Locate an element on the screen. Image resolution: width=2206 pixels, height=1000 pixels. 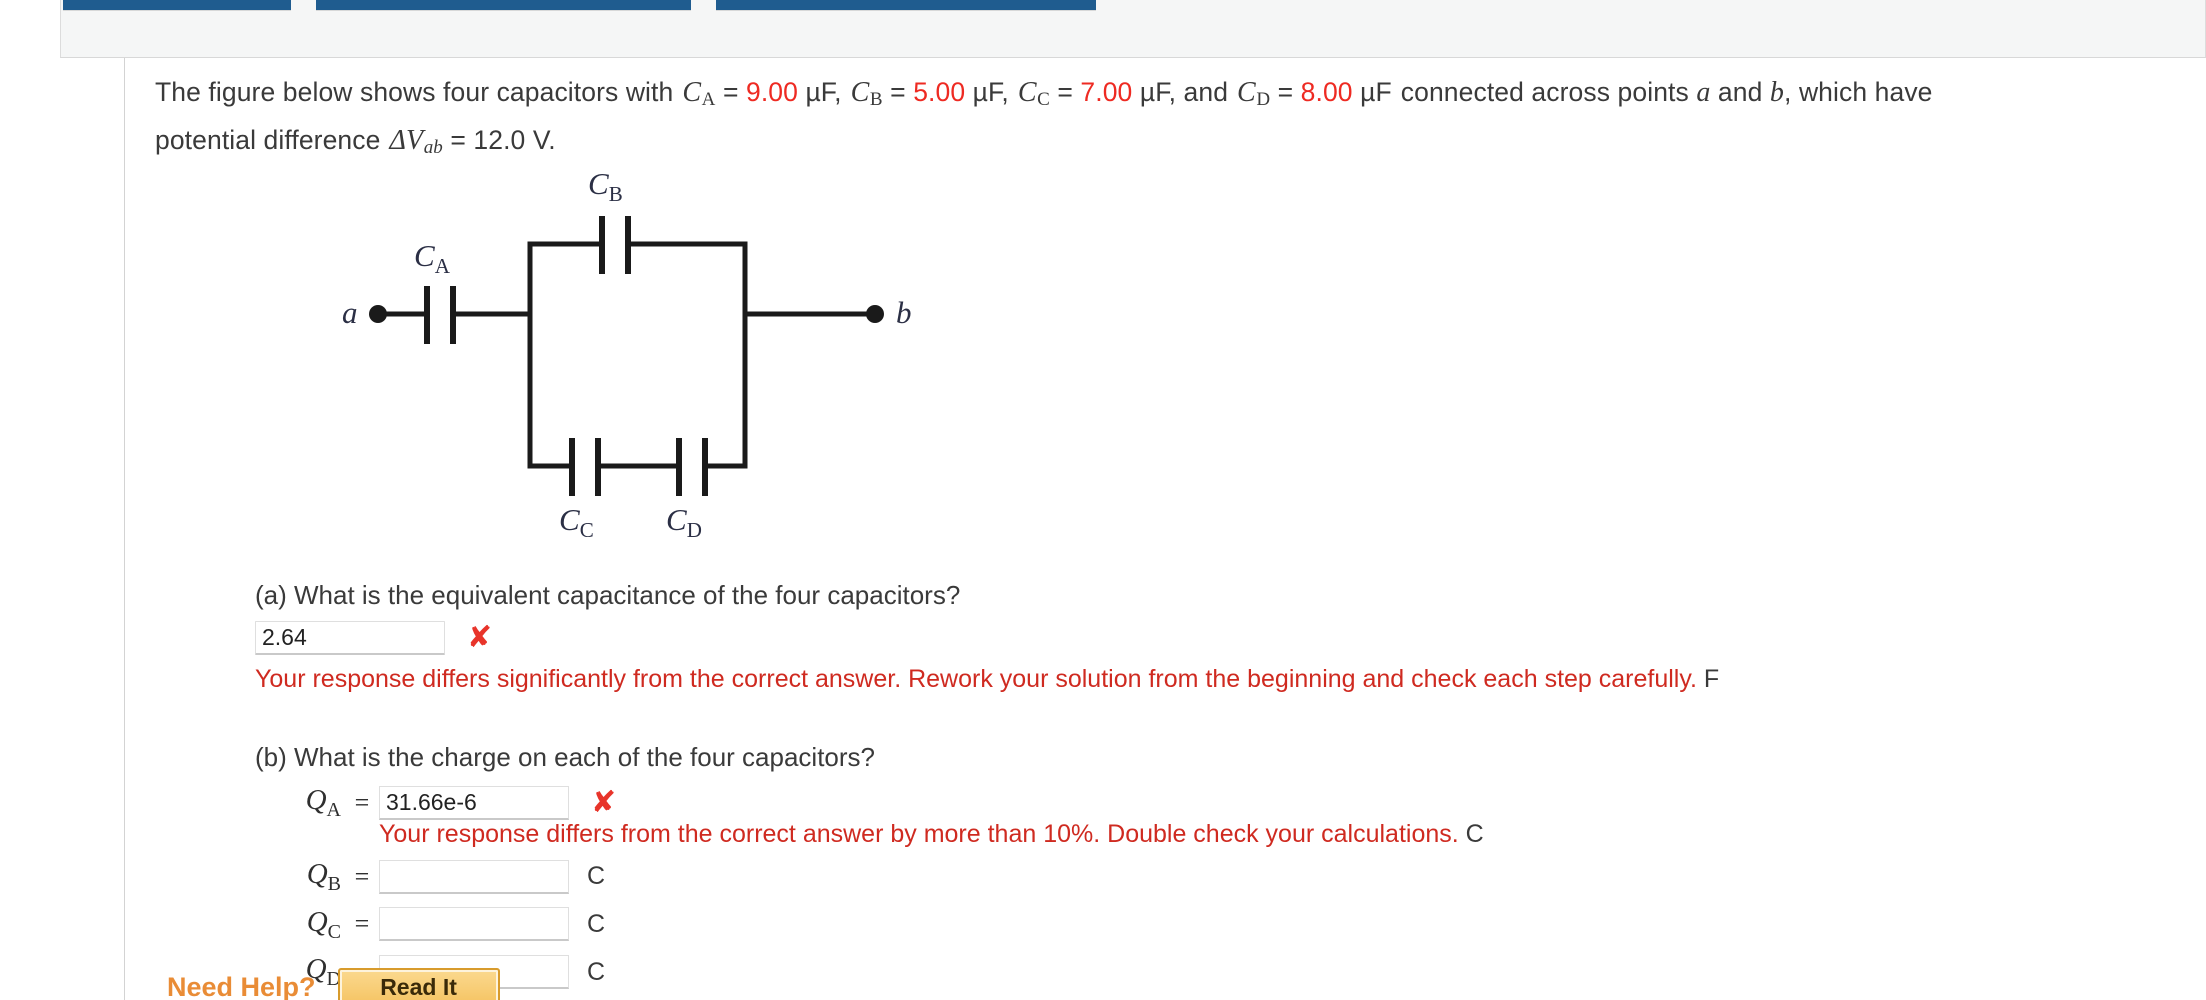
point-a-label: a is located at coordinates (1703, 92).